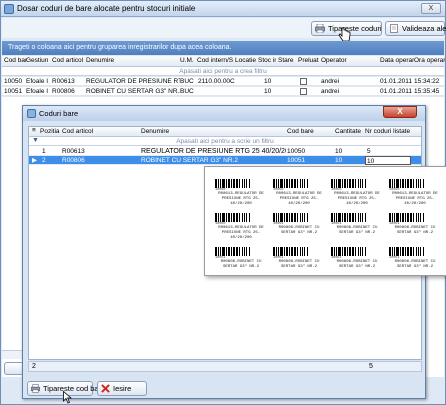  I want to click on col-header: Stoc ir, so click(267, 60).